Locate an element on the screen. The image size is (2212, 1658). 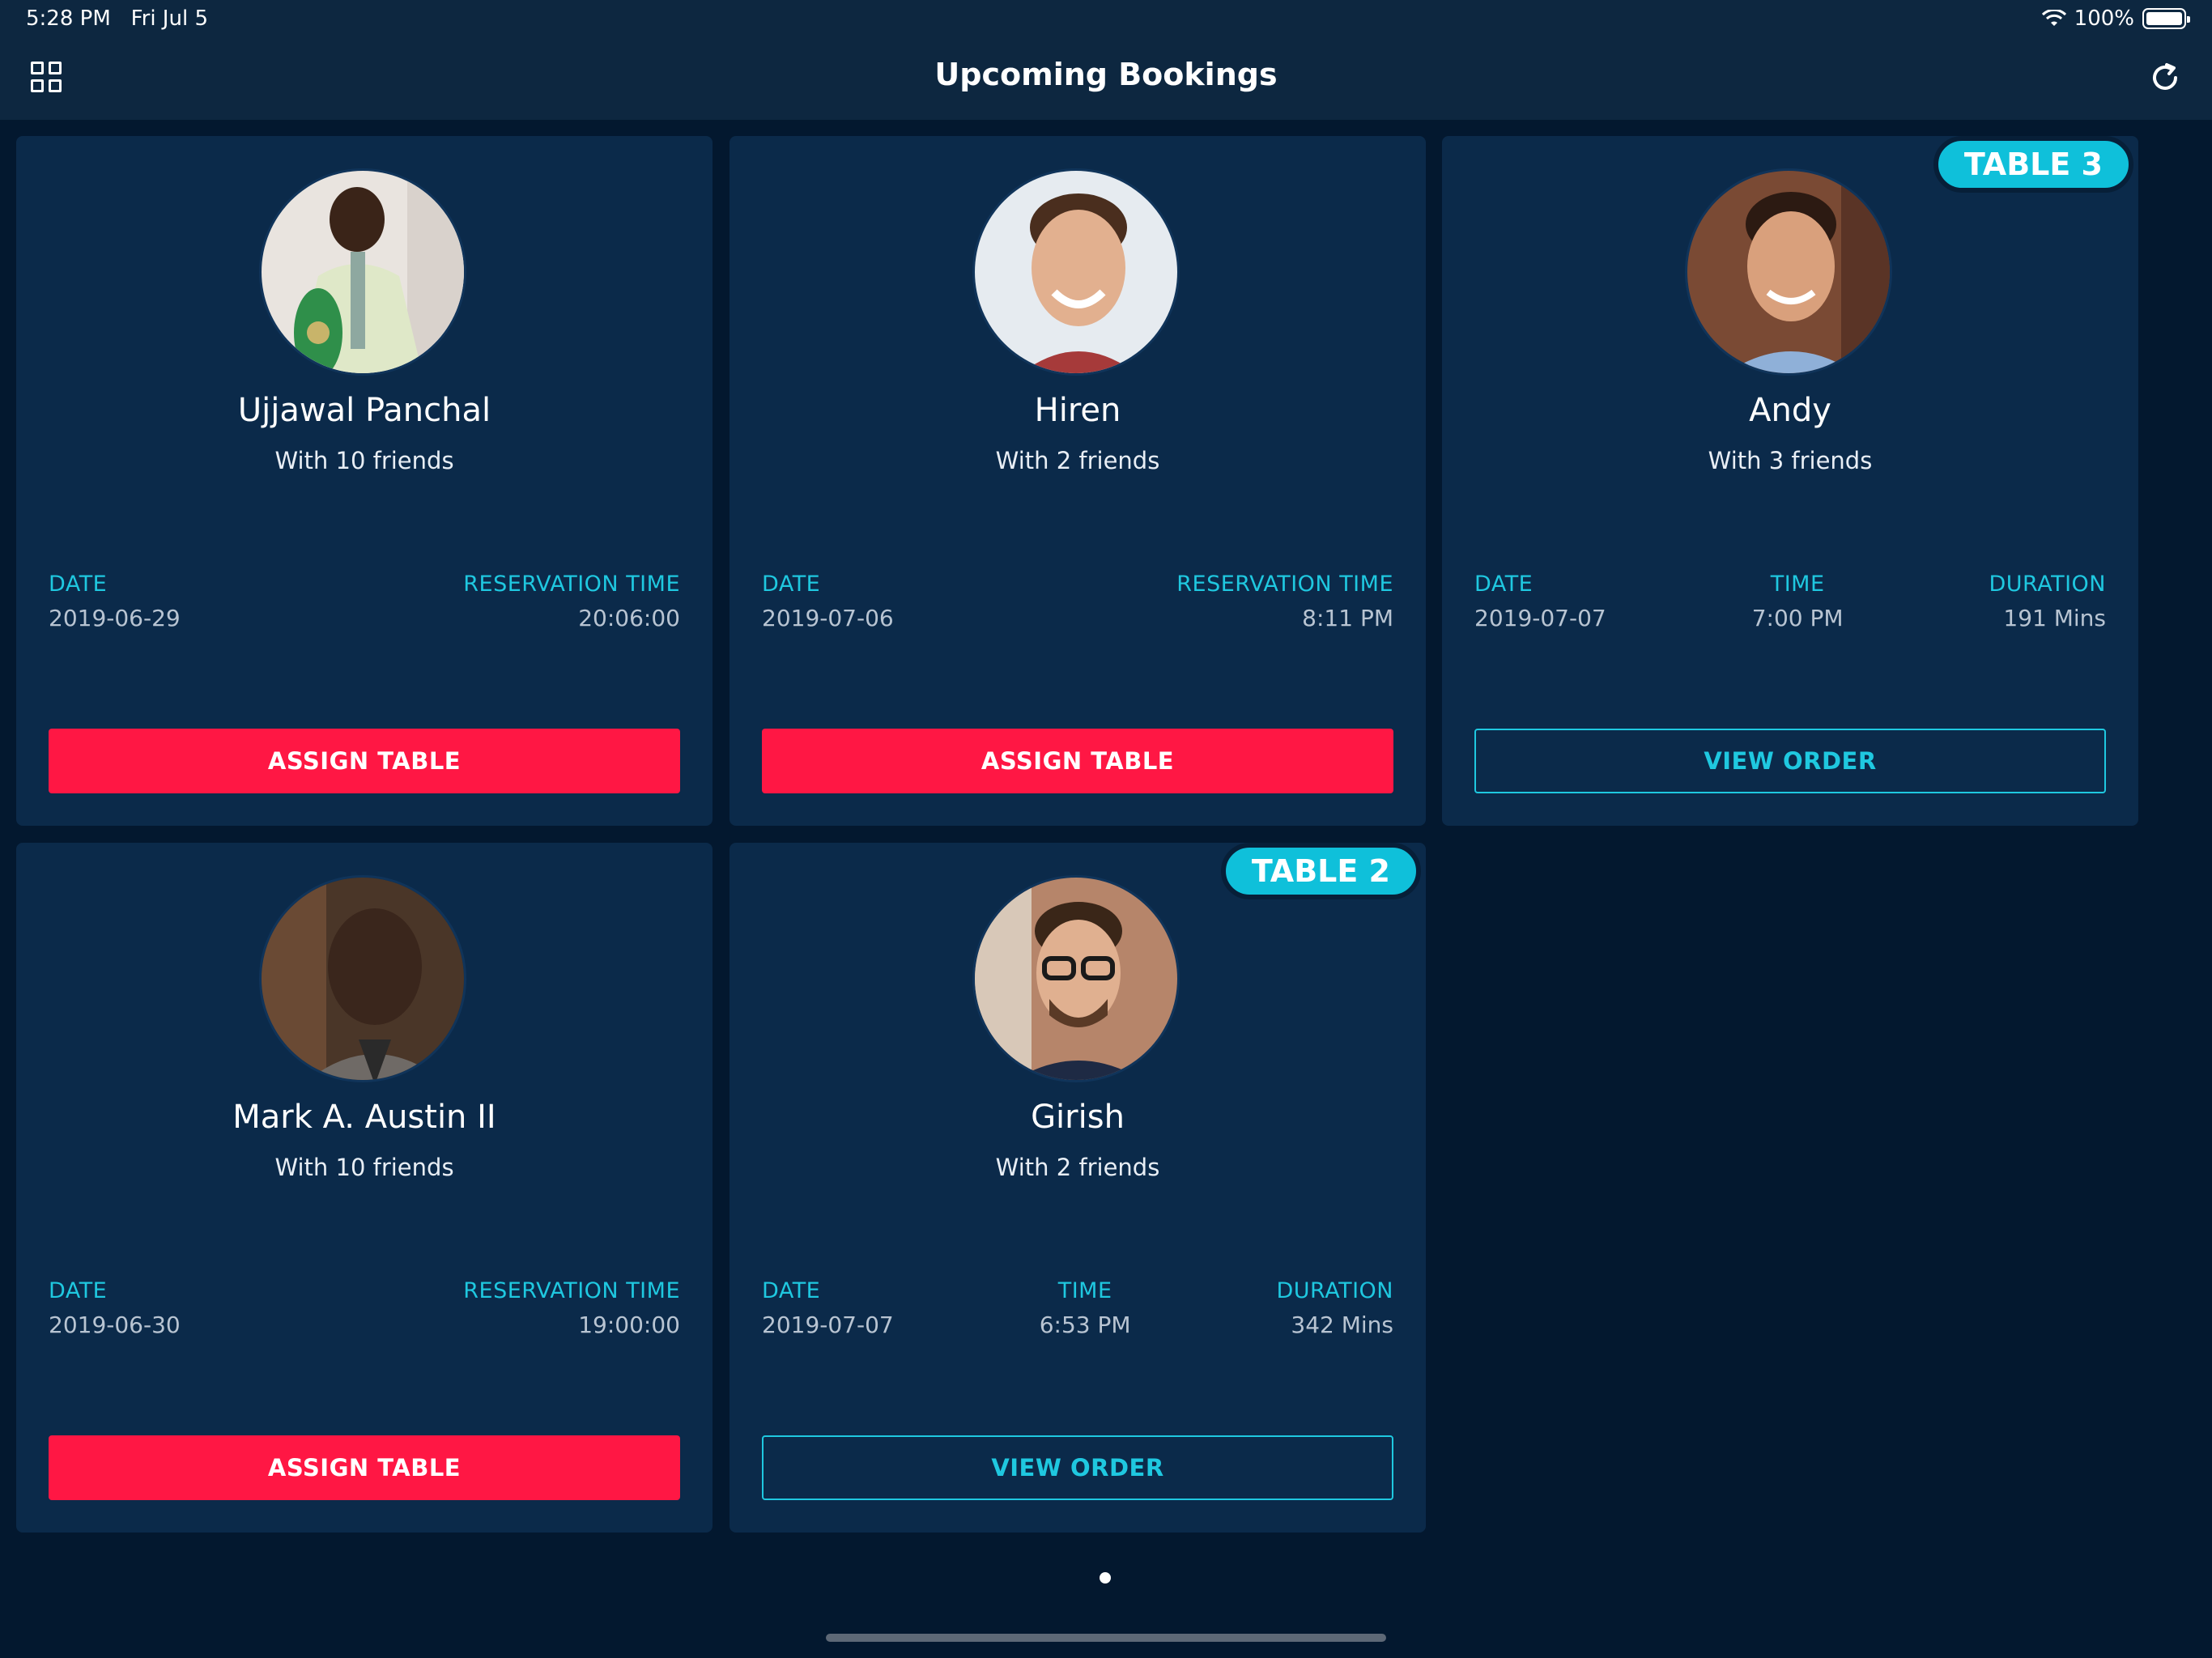
guest-name: Mark A. Austin II is located at coordinates (364, 1117).